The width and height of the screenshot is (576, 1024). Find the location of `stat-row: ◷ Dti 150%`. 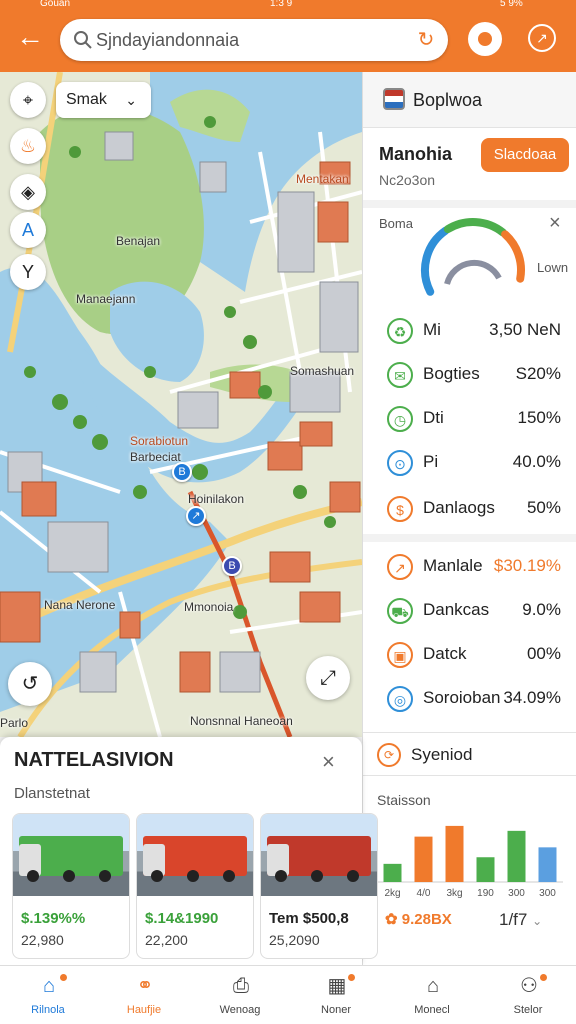

stat-row: ◷ Dti 150% is located at coordinates (469, 420).